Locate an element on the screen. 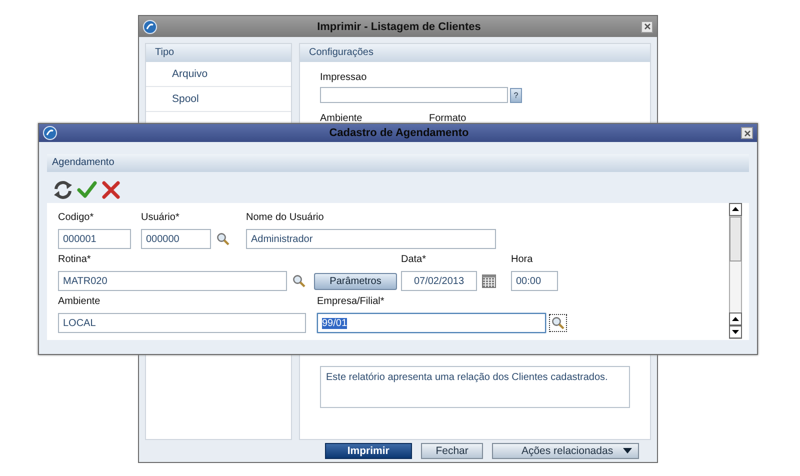 Image resolution: width=800 pixels, height=476 pixels. input-field: 000001 is located at coordinates (94, 239).